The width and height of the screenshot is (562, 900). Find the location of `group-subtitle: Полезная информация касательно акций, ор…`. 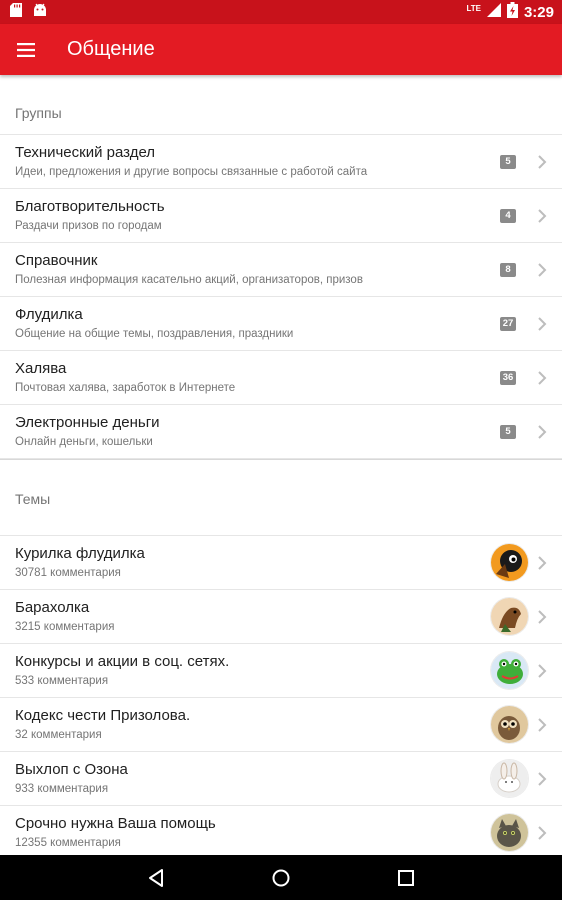

group-subtitle: Полезная информация касательно акций, ор… is located at coordinates (189, 280).